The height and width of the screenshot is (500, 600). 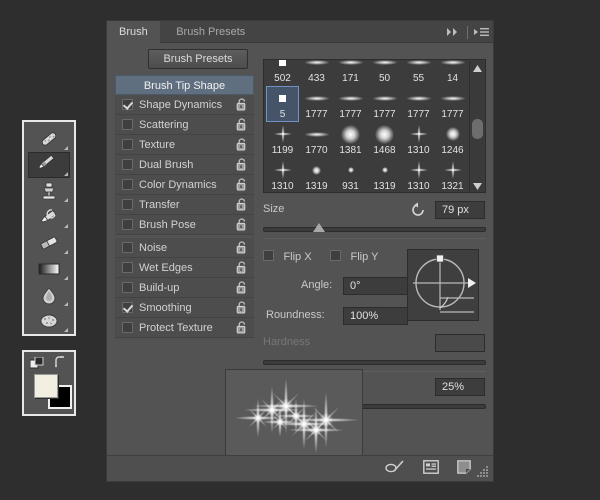 What do you see at coordinates (49, 295) in the screenshot?
I see `tool-blur-tool` at bounding box center [49, 295].